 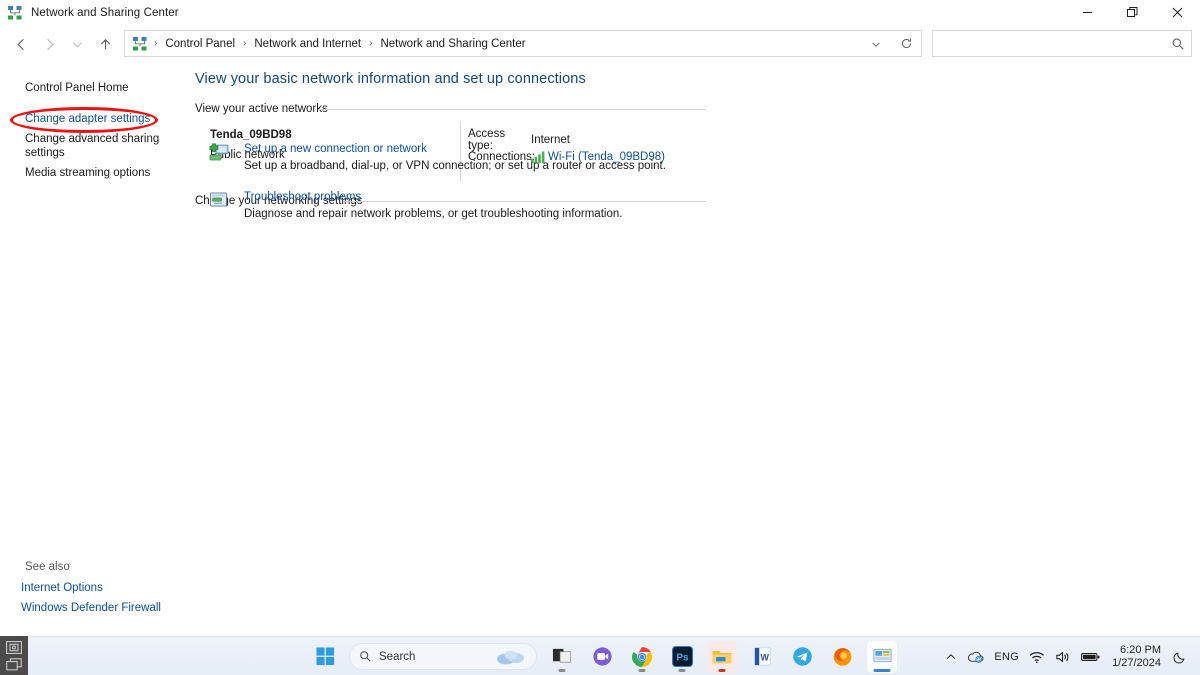 What do you see at coordinates (105, 12) in the screenshot?
I see `window-title: Network and Sharing Center` at bounding box center [105, 12].